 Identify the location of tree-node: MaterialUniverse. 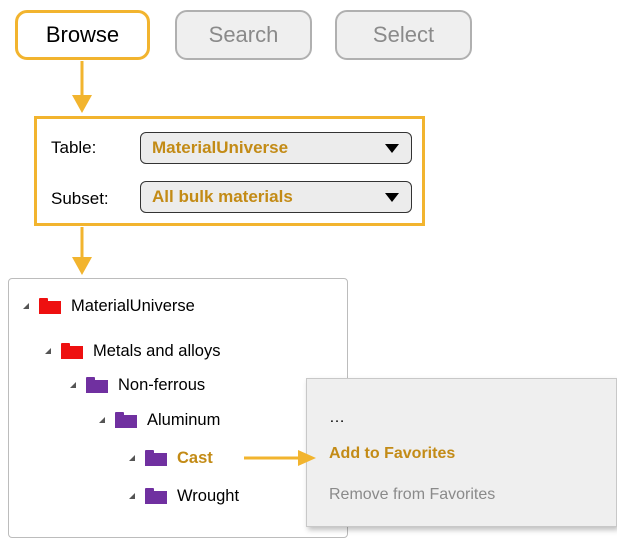
(109, 306).